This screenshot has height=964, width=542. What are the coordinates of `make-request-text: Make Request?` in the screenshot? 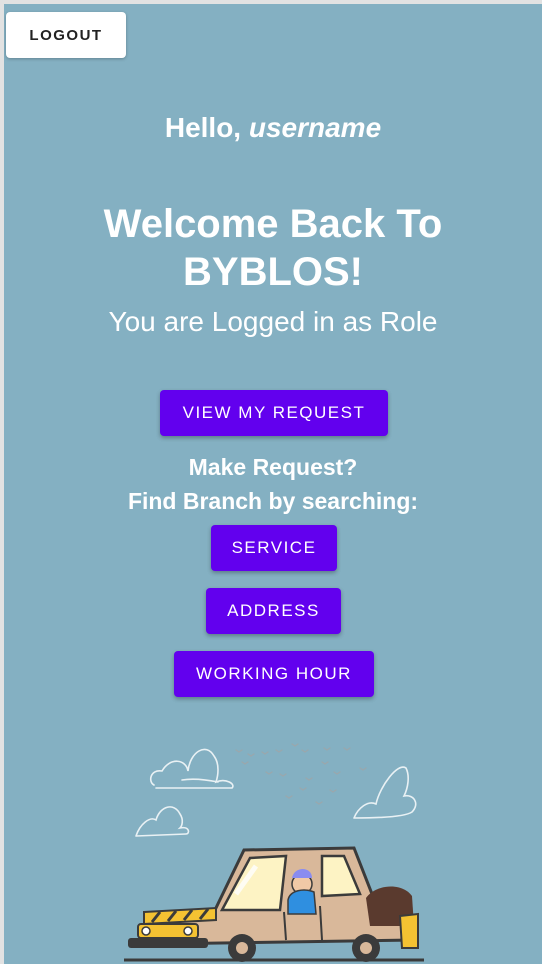 It's located at (273, 467).